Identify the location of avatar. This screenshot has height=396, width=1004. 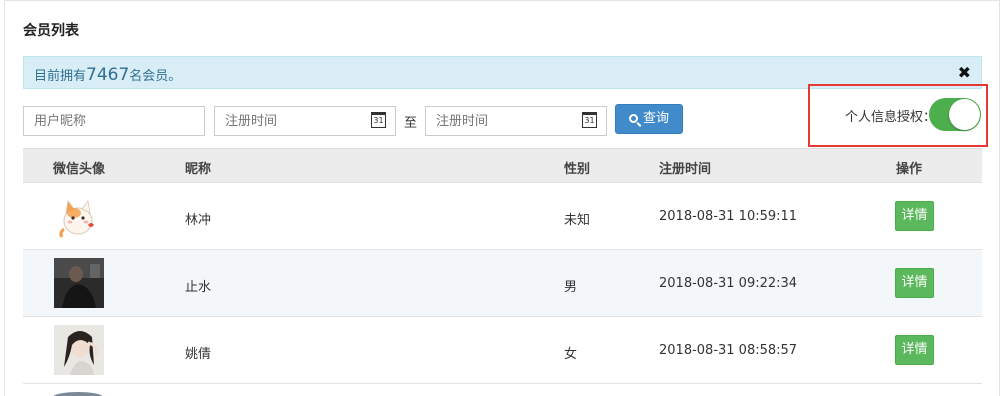
(78, 394).